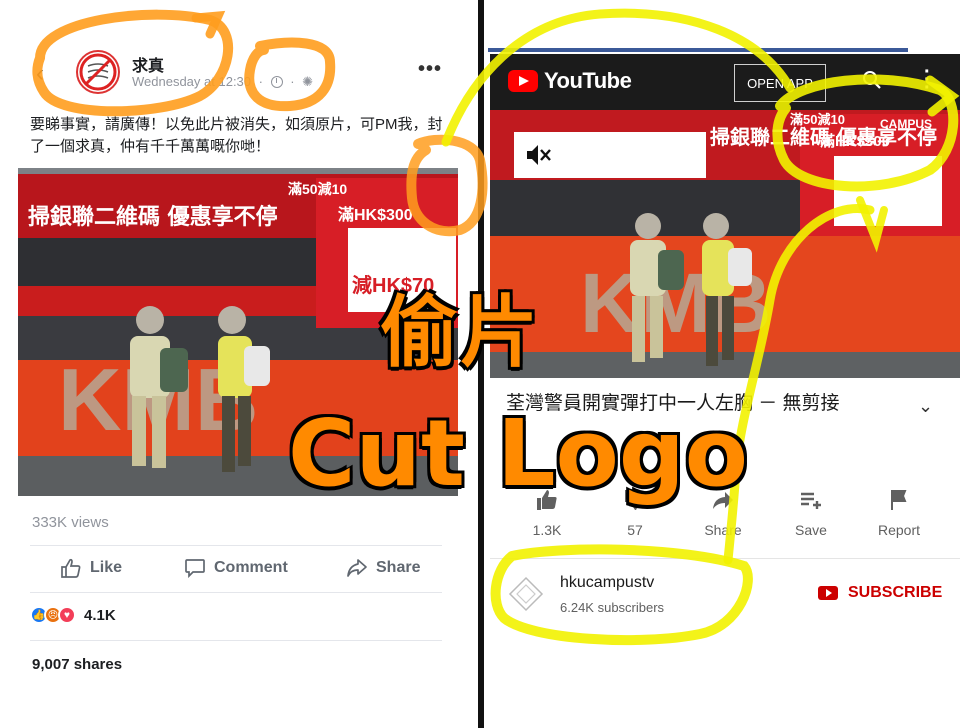  What do you see at coordinates (276, 82) in the screenshot?
I see `clock-icon` at bounding box center [276, 82].